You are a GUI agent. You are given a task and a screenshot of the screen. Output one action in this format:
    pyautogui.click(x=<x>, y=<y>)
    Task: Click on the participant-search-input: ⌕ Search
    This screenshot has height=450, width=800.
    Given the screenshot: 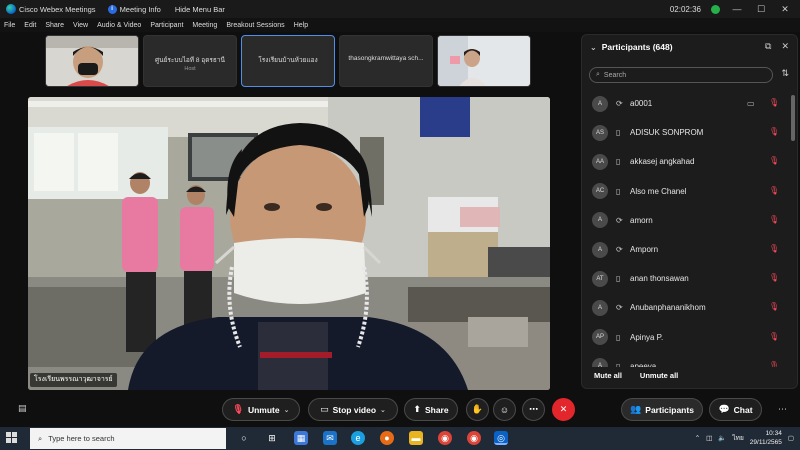 What is the action you would take?
    pyautogui.click(x=681, y=75)
    